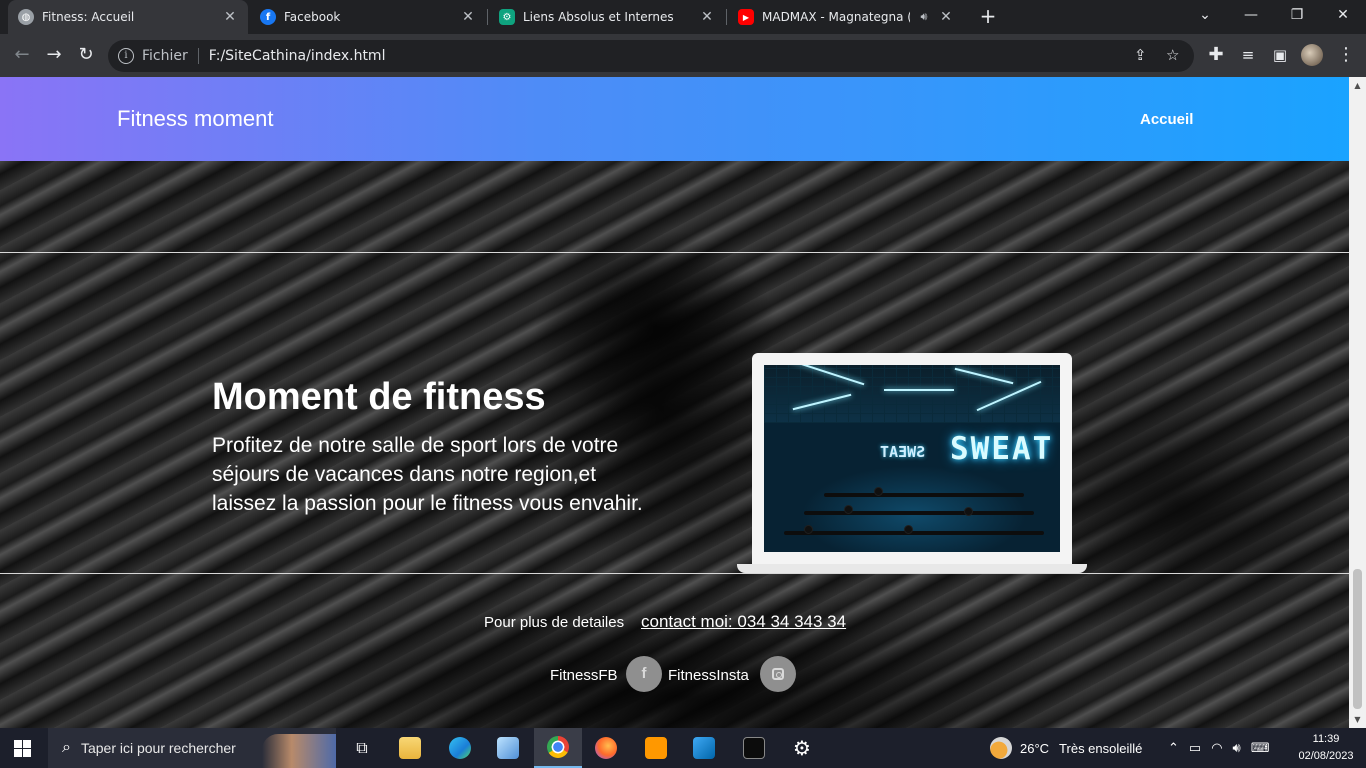  Describe the element at coordinates (66, 747) in the screenshot. I see `search-icon: ⌕` at that location.